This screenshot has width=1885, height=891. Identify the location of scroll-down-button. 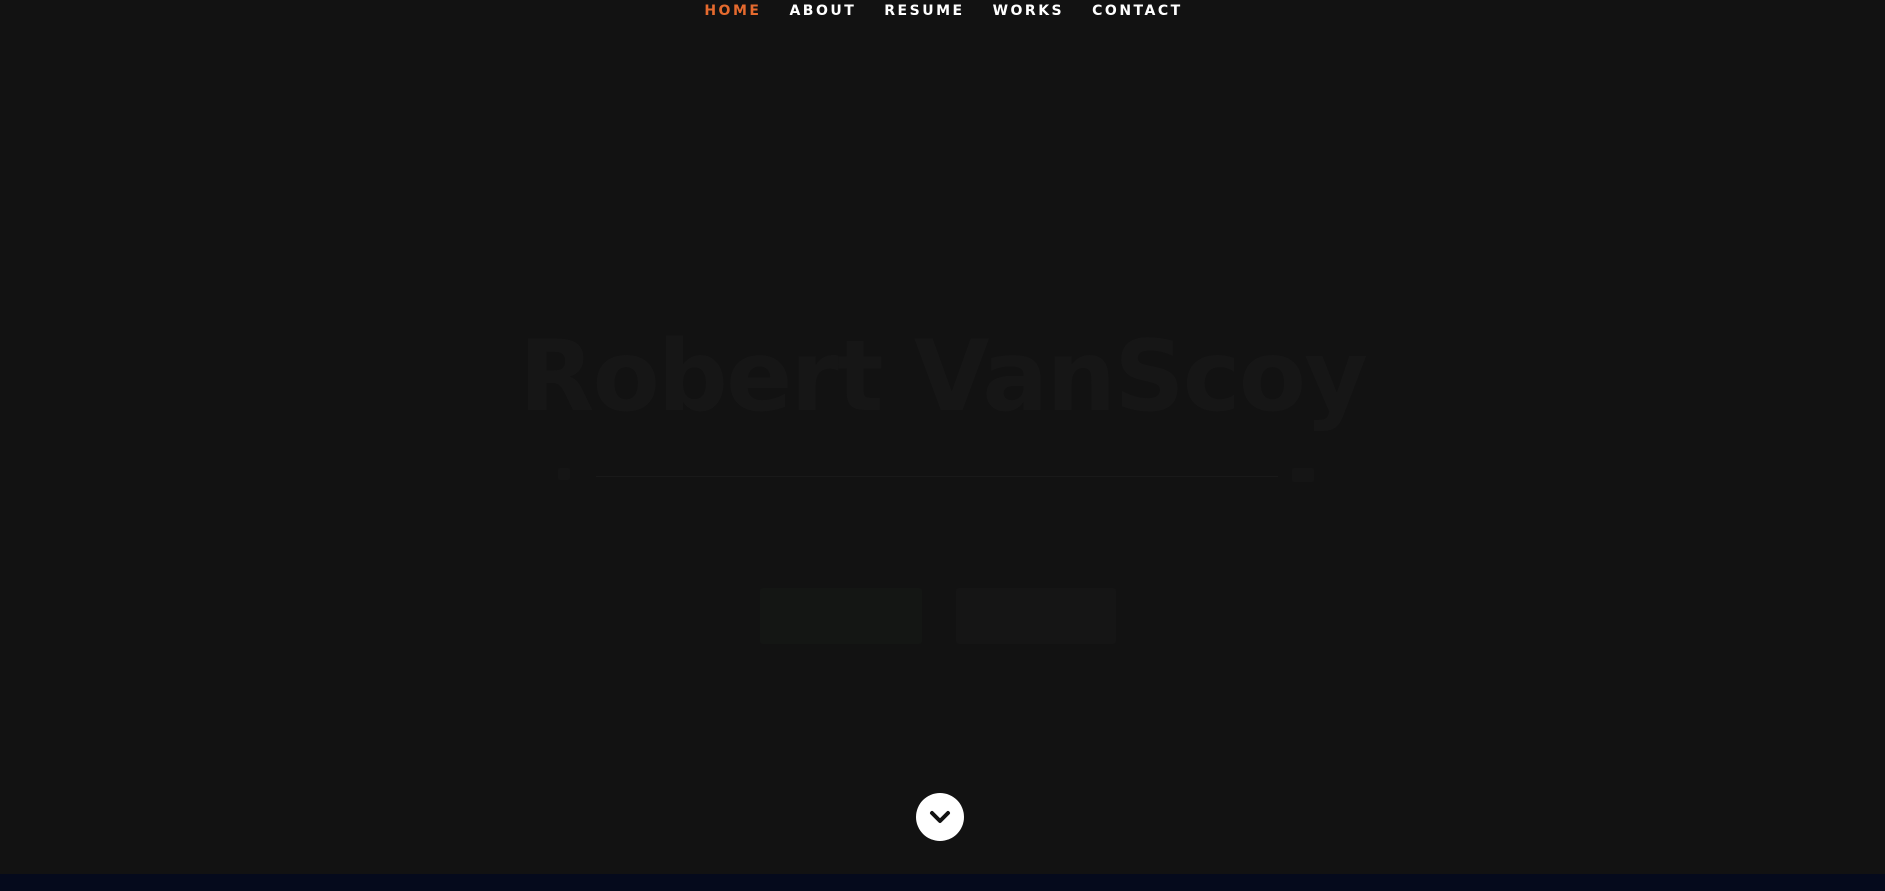
(940, 817).